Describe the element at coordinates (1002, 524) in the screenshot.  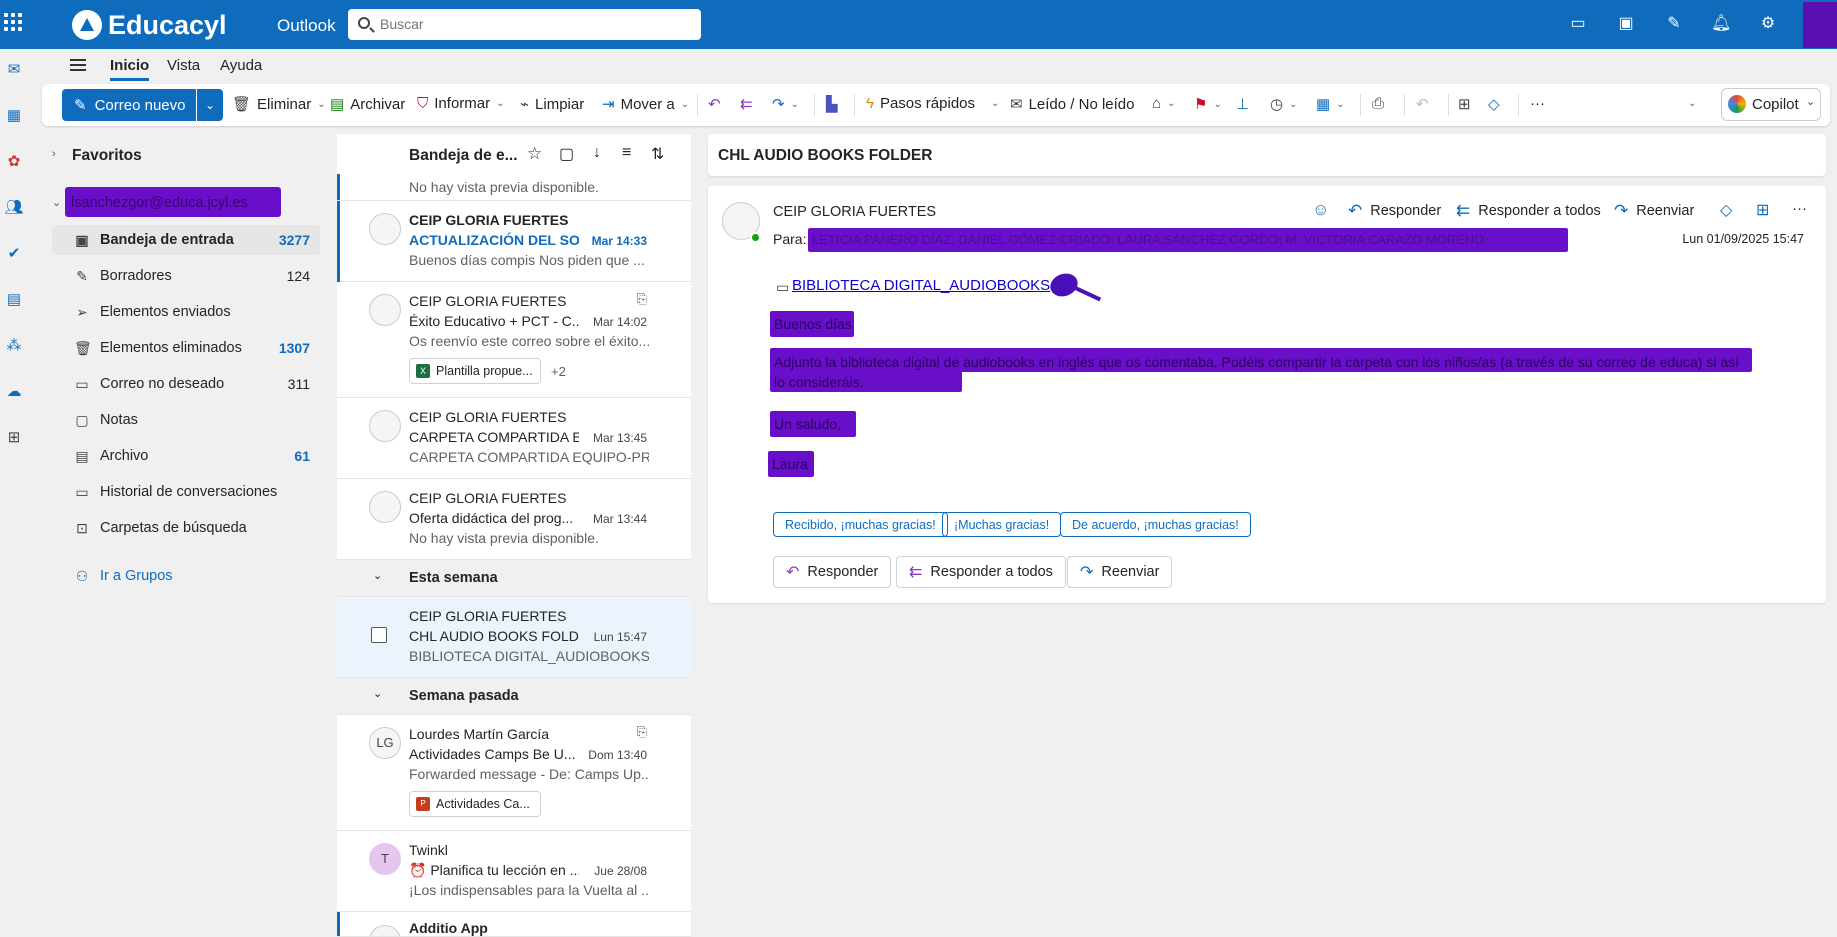
I see `quick-reply-2: ¡Muchas gracias!` at that location.